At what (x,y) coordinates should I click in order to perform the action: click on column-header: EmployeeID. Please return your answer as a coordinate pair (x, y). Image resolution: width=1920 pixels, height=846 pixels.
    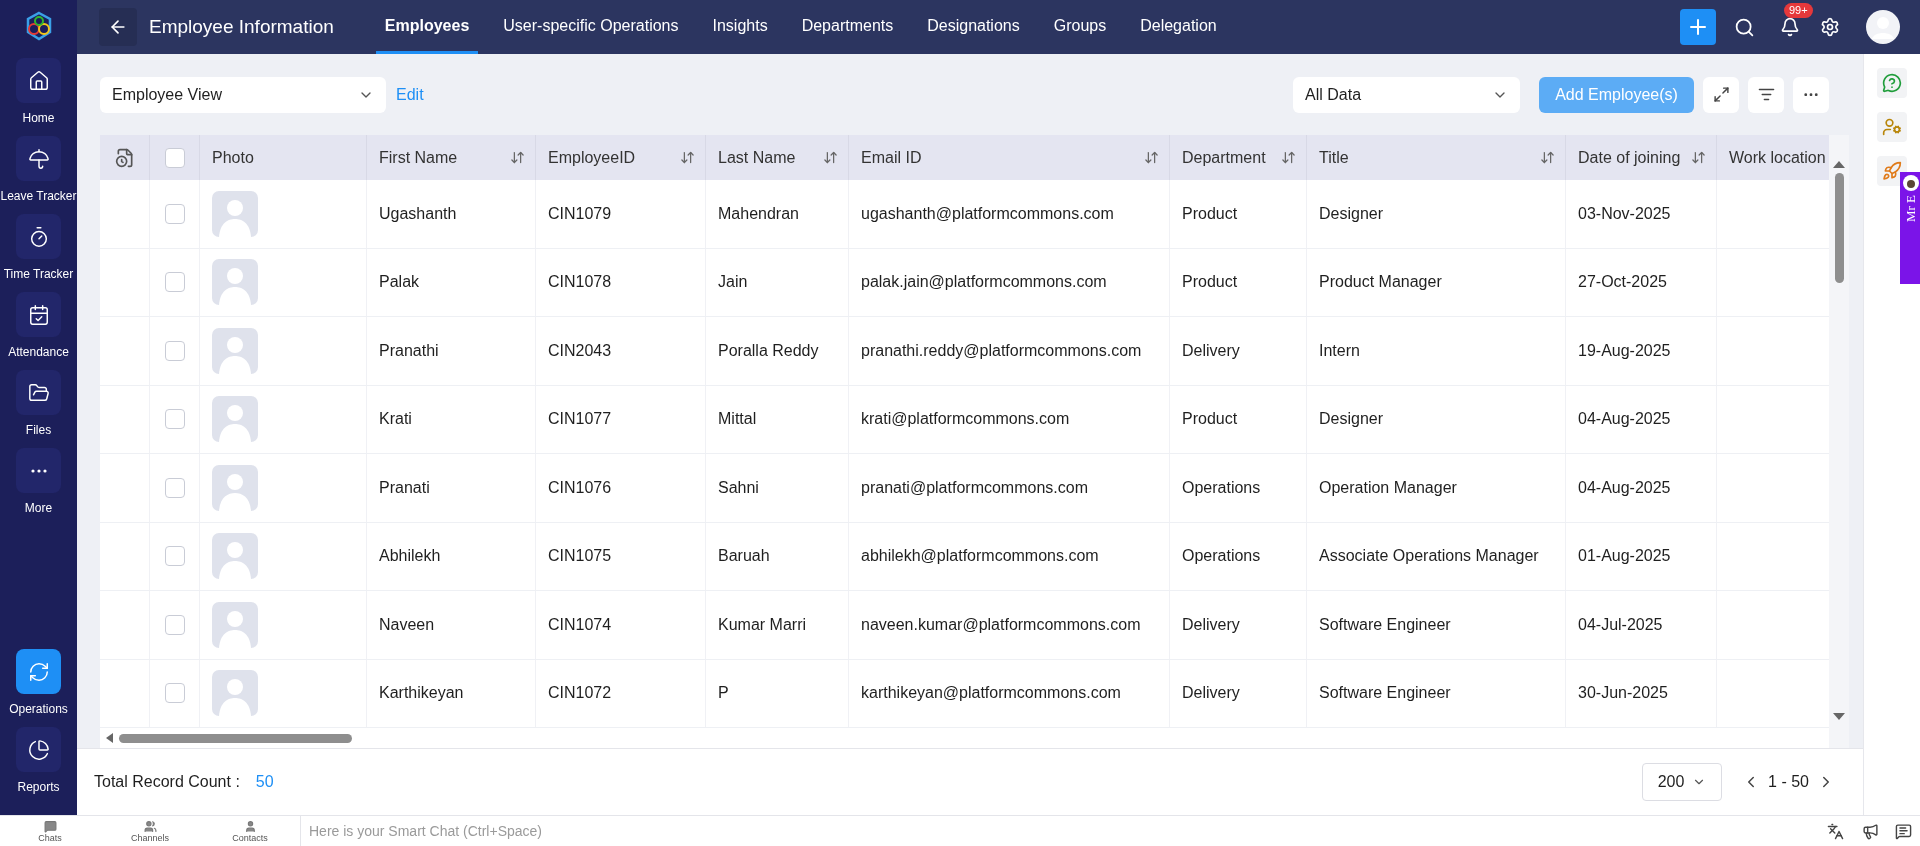
    Looking at the image, I should click on (592, 157).